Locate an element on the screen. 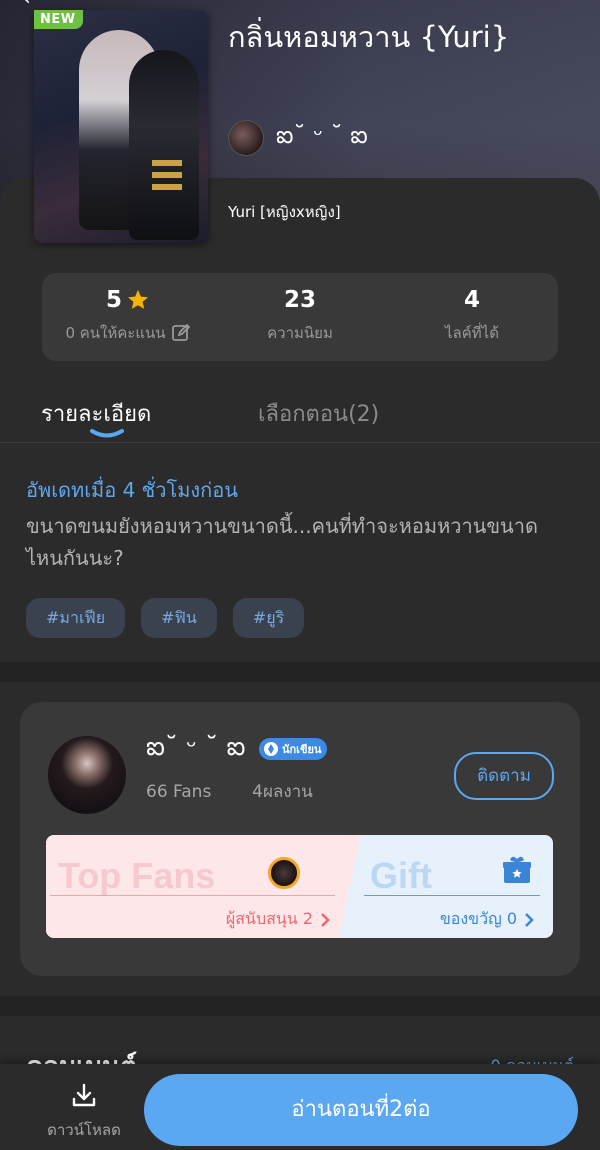  gift-divider is located at coordinates (452, 895).